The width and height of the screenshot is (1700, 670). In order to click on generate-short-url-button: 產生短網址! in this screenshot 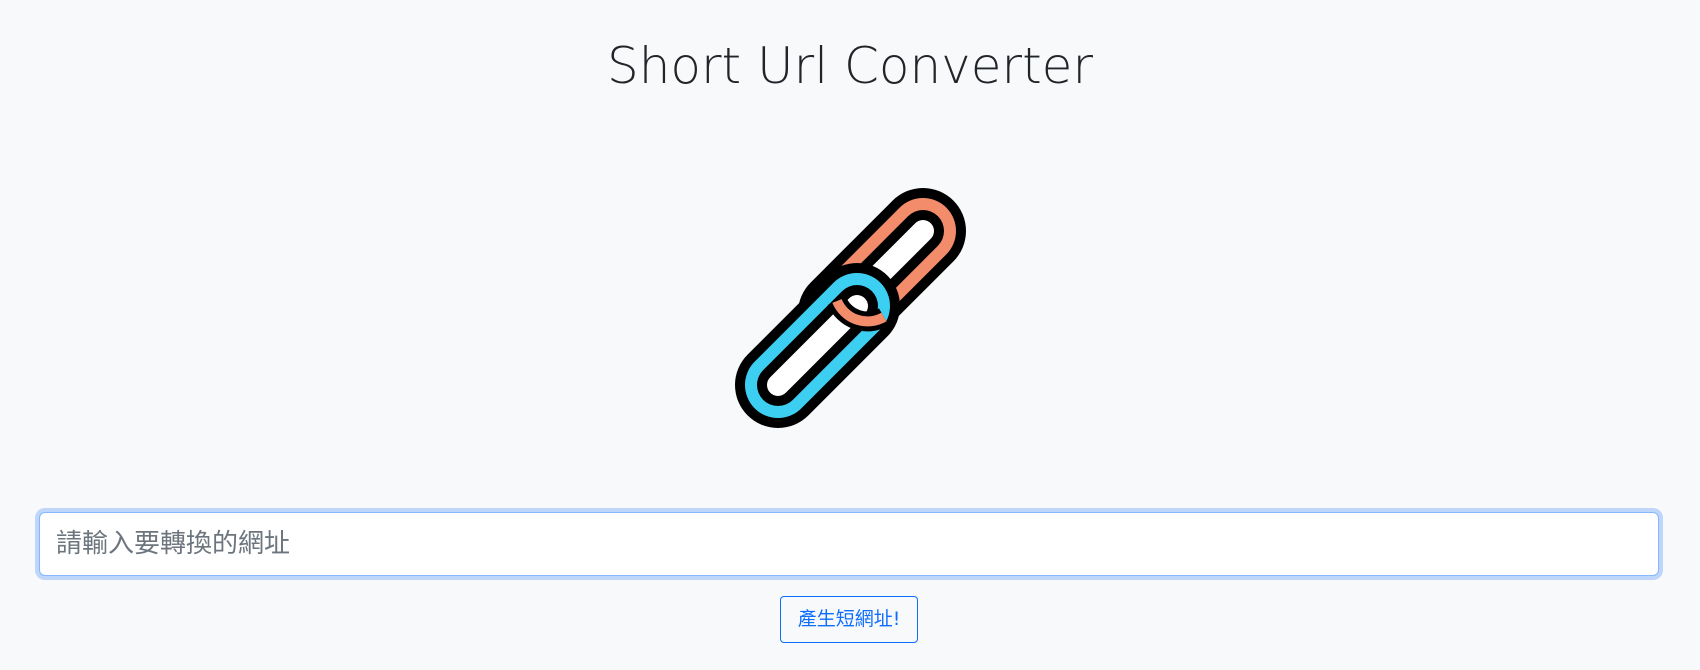, I will do `click(849, 619)`.